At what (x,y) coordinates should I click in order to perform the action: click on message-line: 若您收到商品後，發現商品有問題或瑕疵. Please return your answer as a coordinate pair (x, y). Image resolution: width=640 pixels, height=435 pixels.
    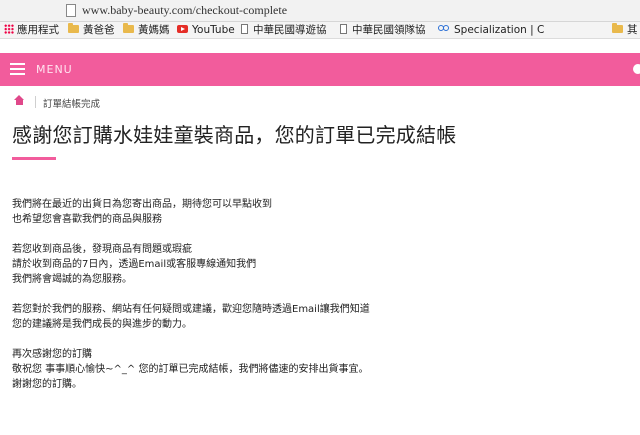
    Looking at the image, I should click on (102, 249).